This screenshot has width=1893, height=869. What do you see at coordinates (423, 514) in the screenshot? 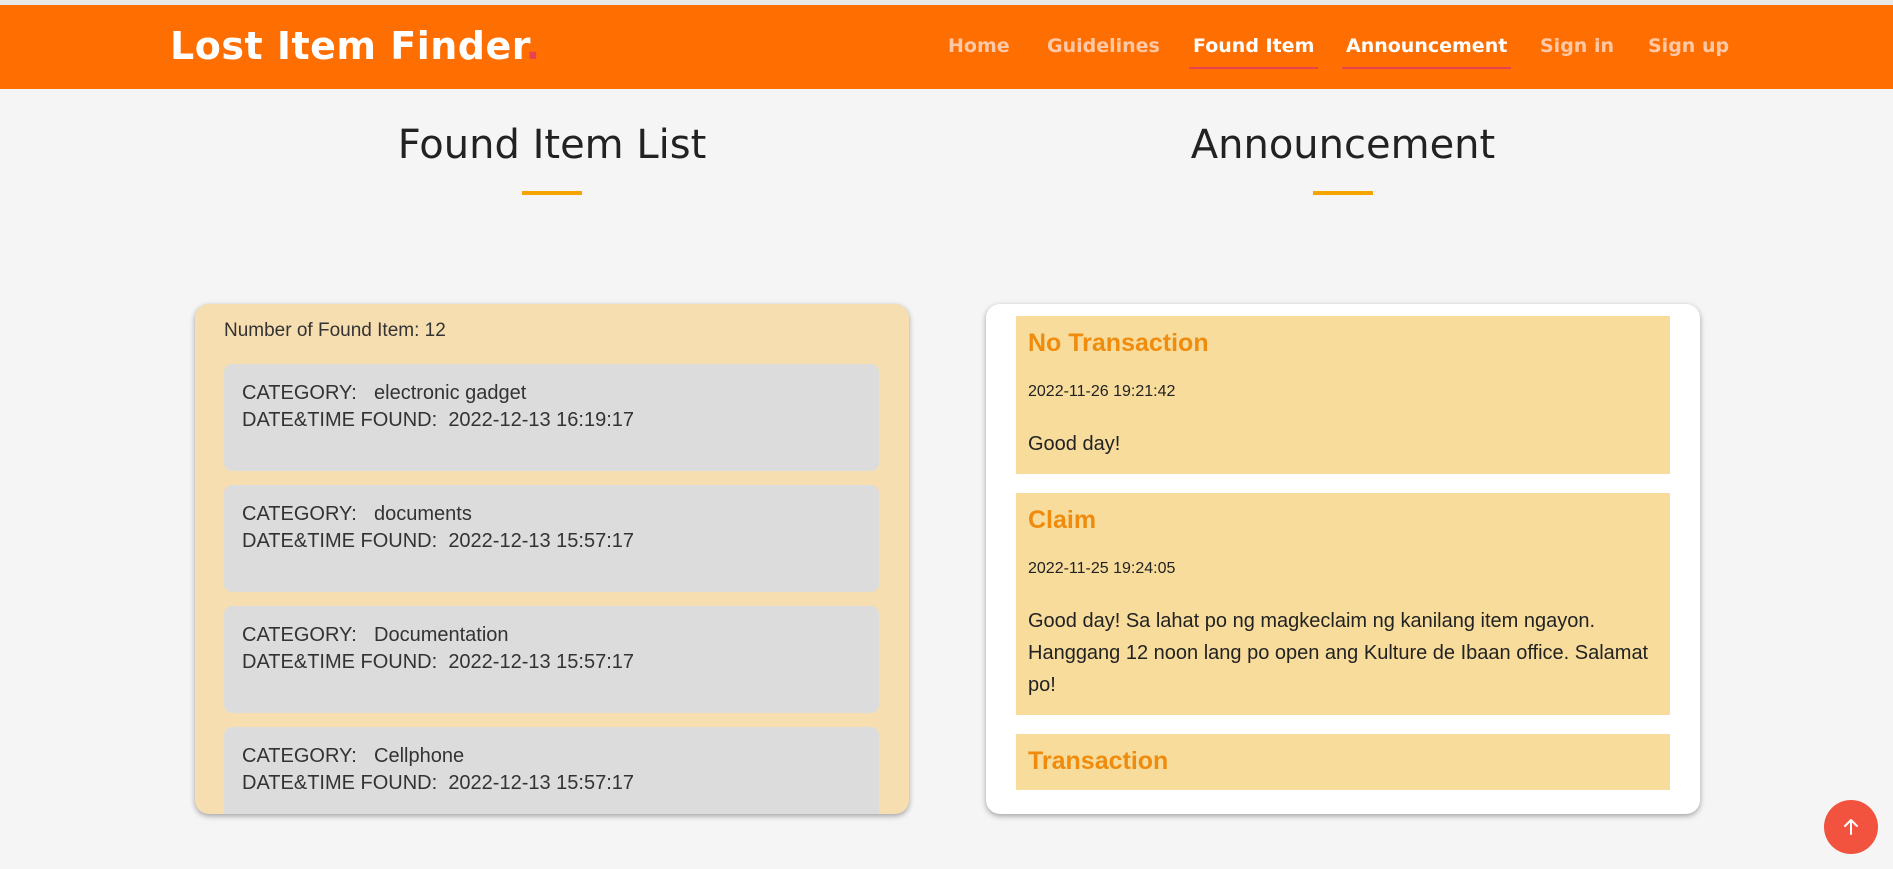
I see `category-value: documents` at bounding box center [423, 514].